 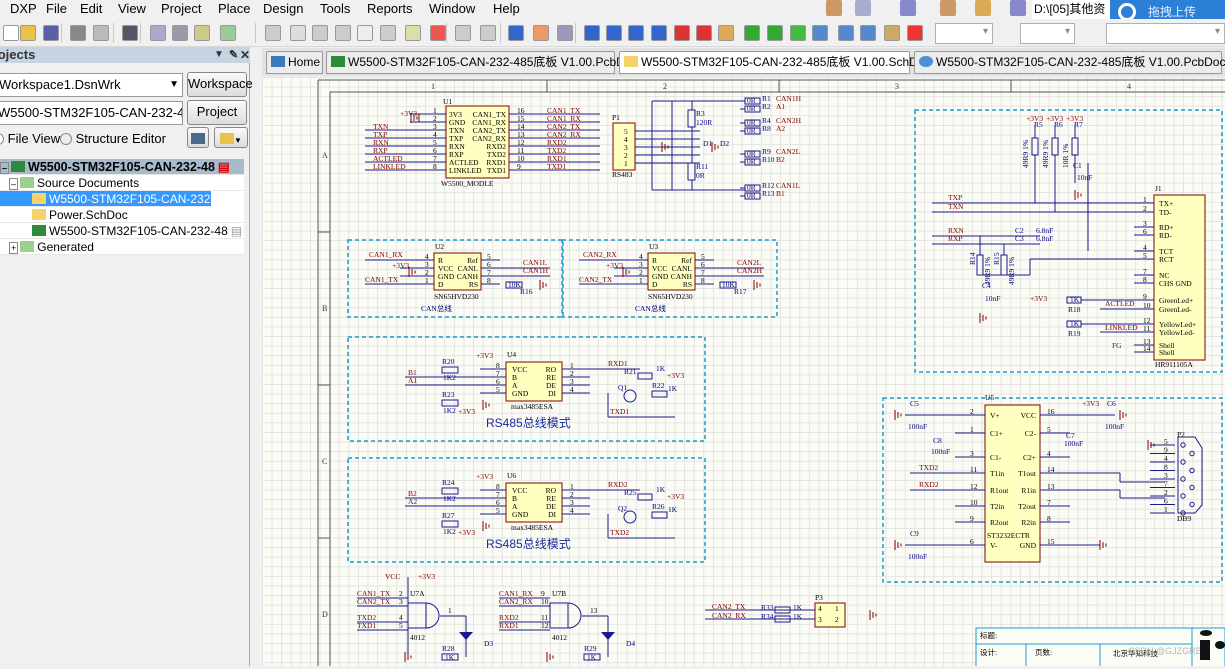 I want to click on menu-tools: Tools, so click(x=335, y=8).